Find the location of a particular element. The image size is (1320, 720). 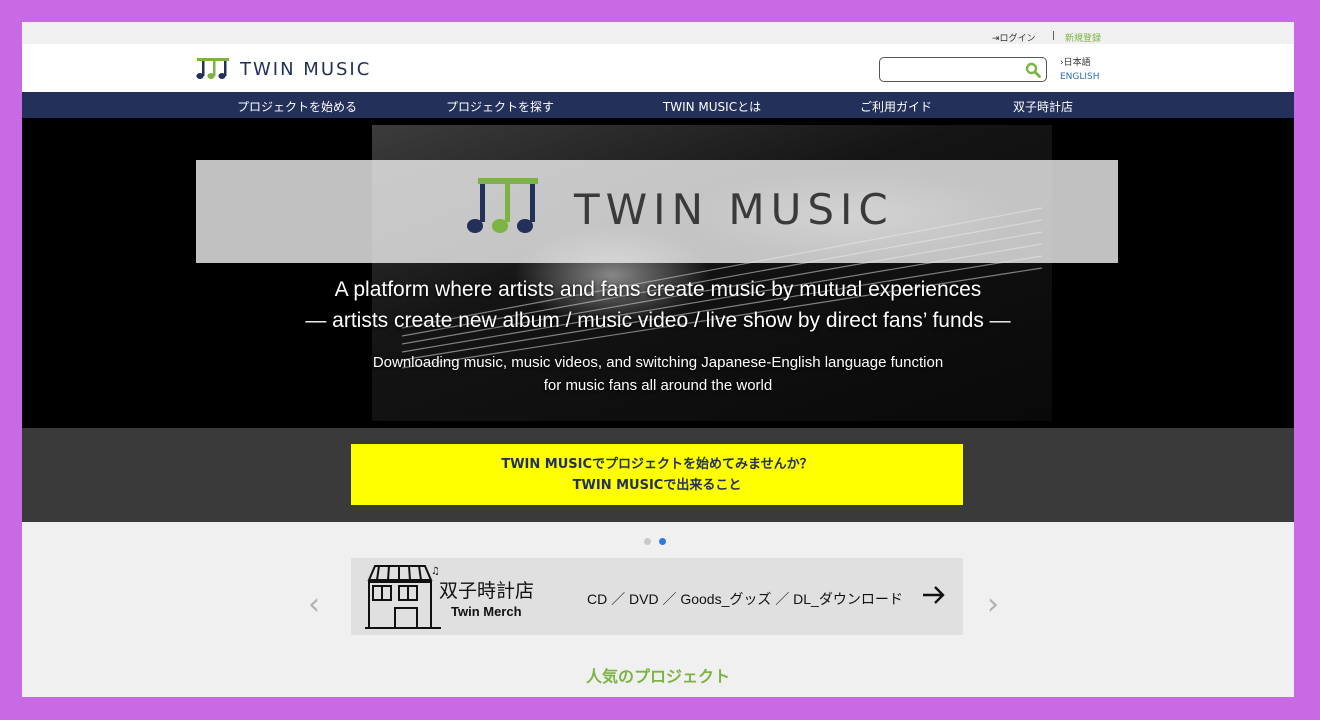

site-logo: TWIN MUSIC is located at coordinates (283, 69).